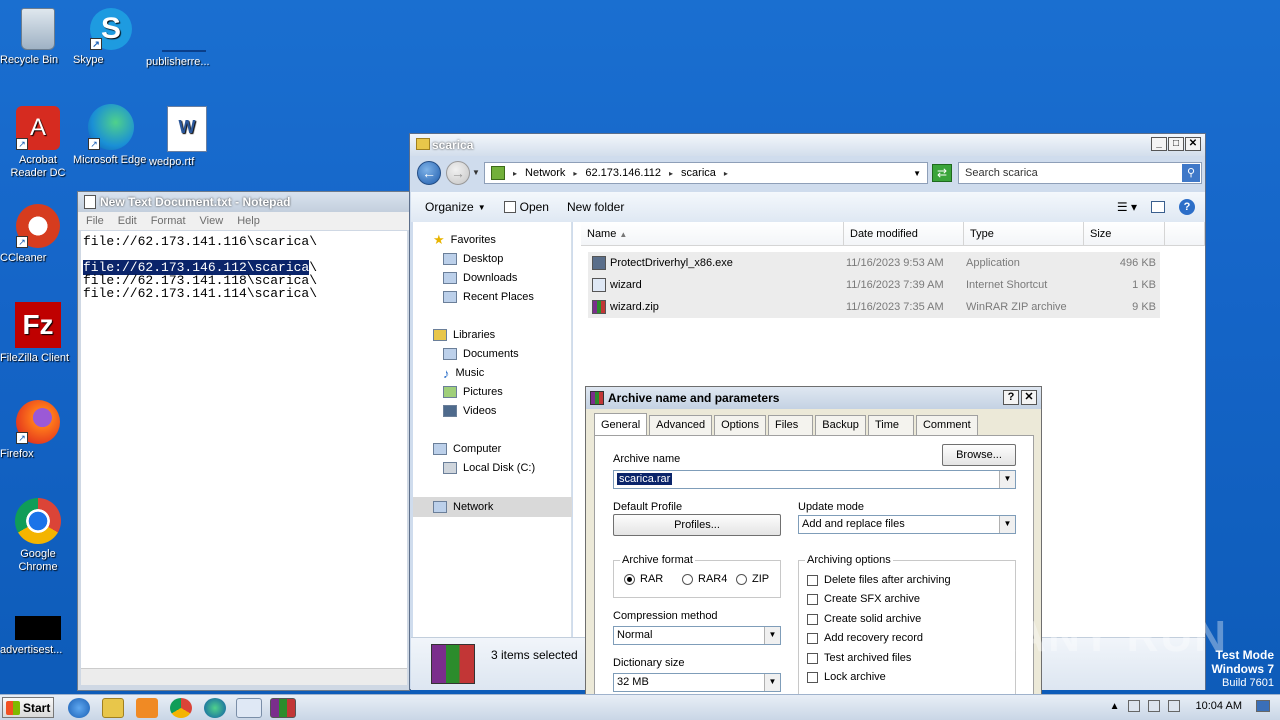  What do you see at coordinates (904, 234) in the screenshot?
I see `column-date-modified: Date modified` at bounding box center [904, 234].